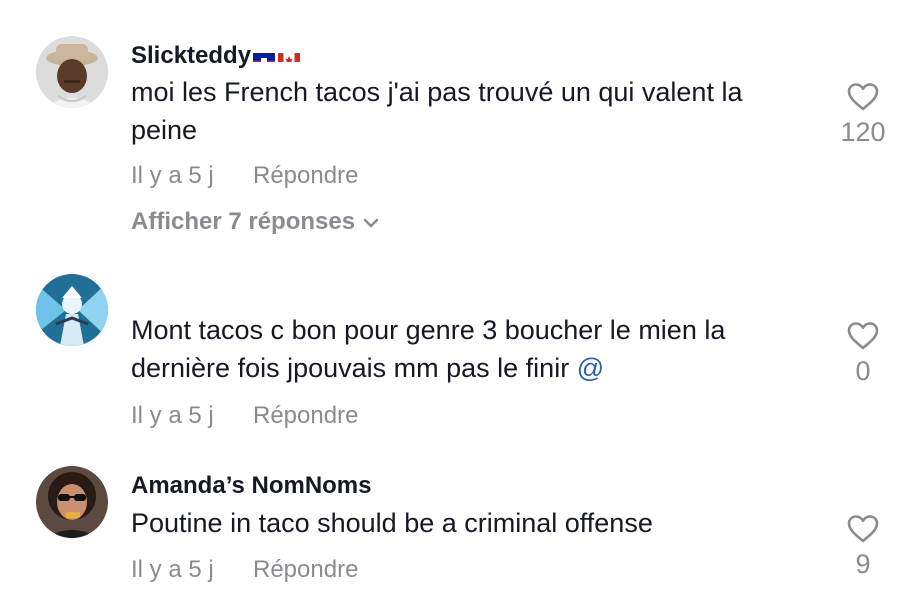 The width and height of the screenshot is (914, 606). I want to click on haiti-flag-icon, so click(264, 55).